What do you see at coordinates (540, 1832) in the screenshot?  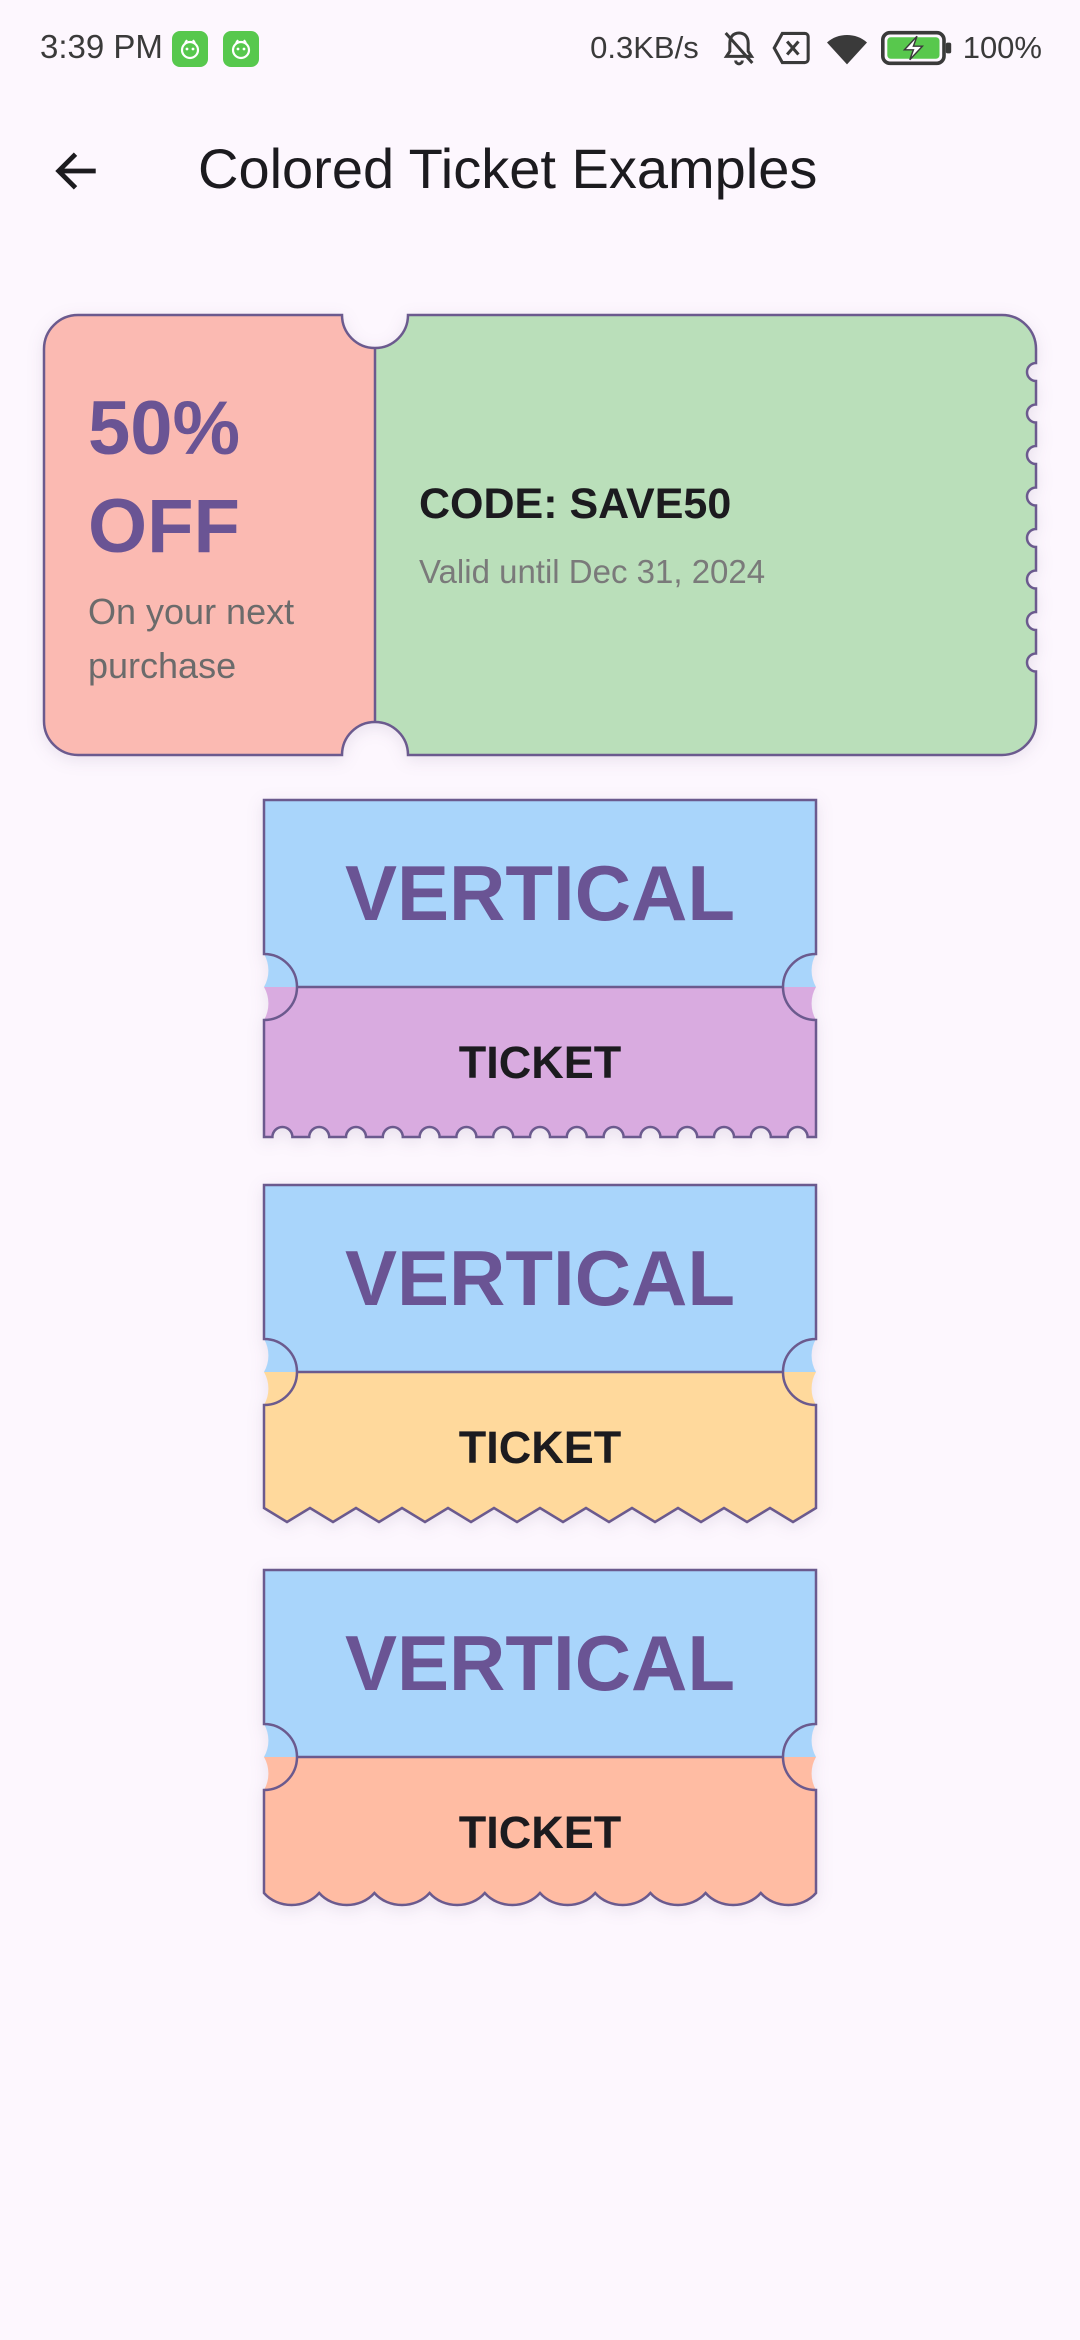 I see `vertical-ticket-3-bottom-label: TICKET` at bounding box center [540, 1832].